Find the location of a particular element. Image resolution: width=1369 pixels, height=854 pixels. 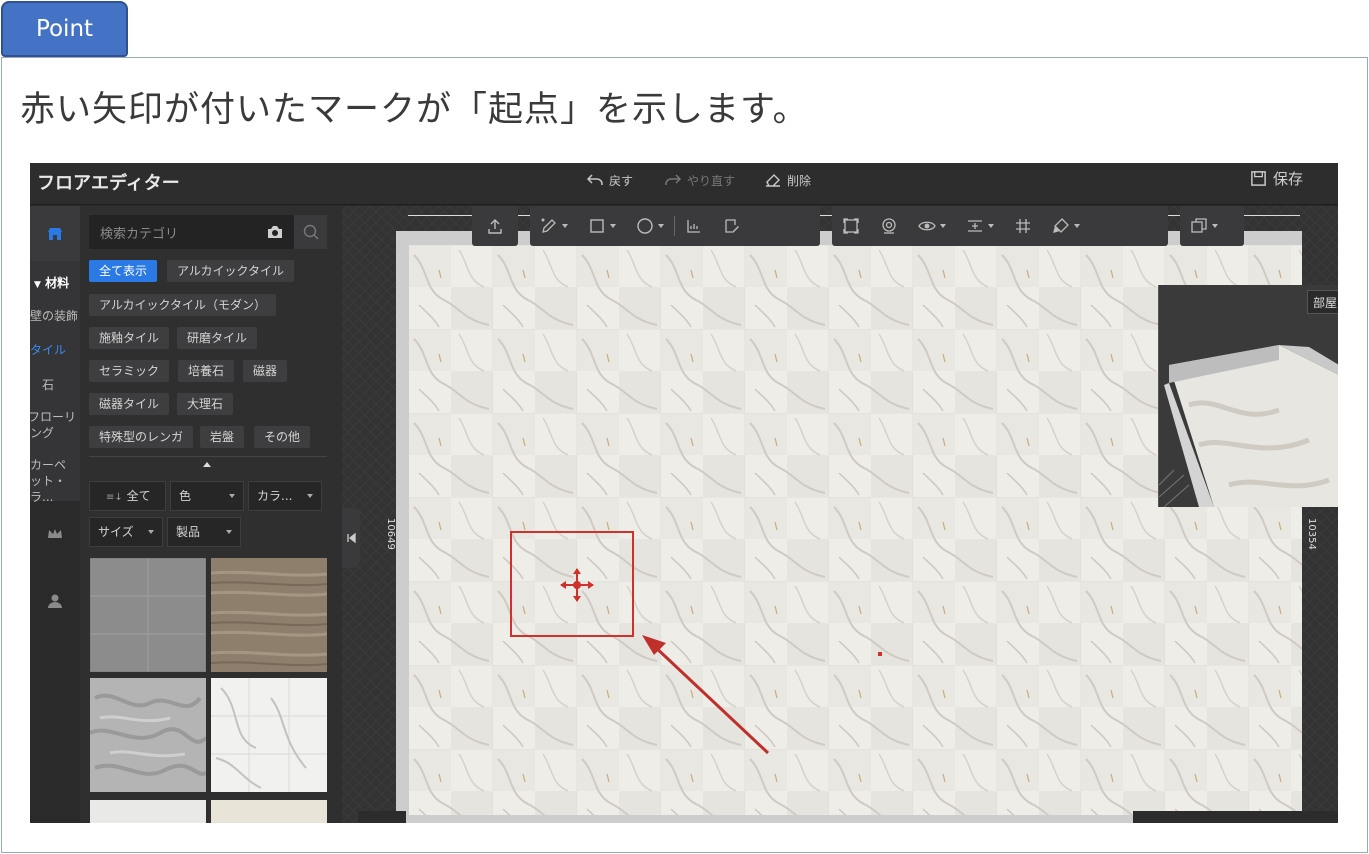

app-title: フロアエディター is located at coordinates (108, 183).